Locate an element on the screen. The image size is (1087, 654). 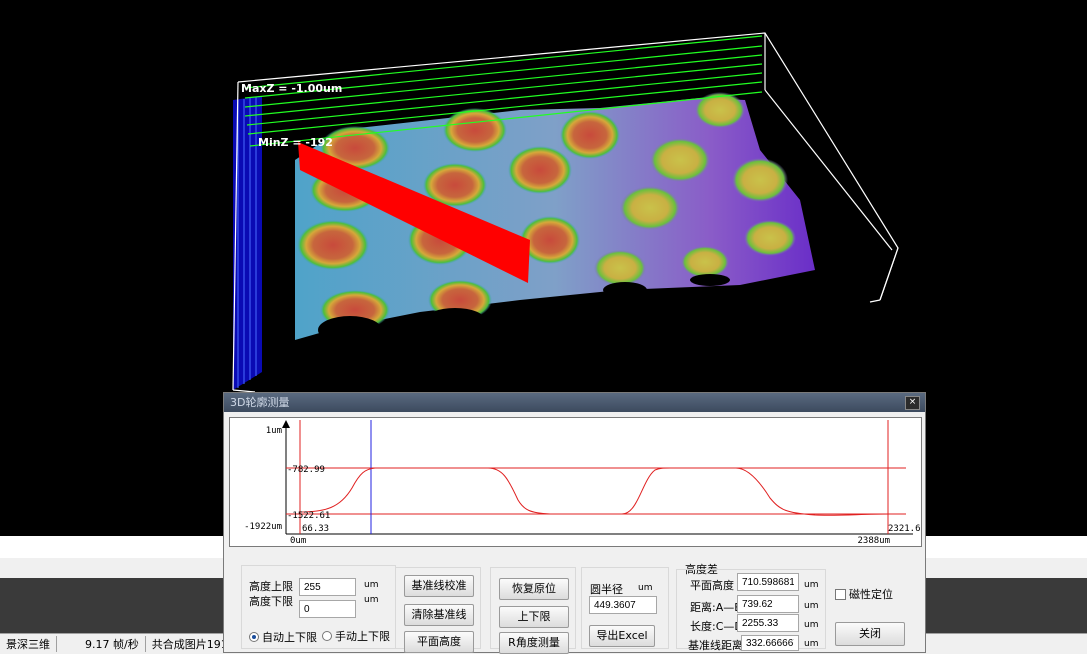
dialog-titlebar: 3D轮廓测量 × is located at coordinates (574, 402).